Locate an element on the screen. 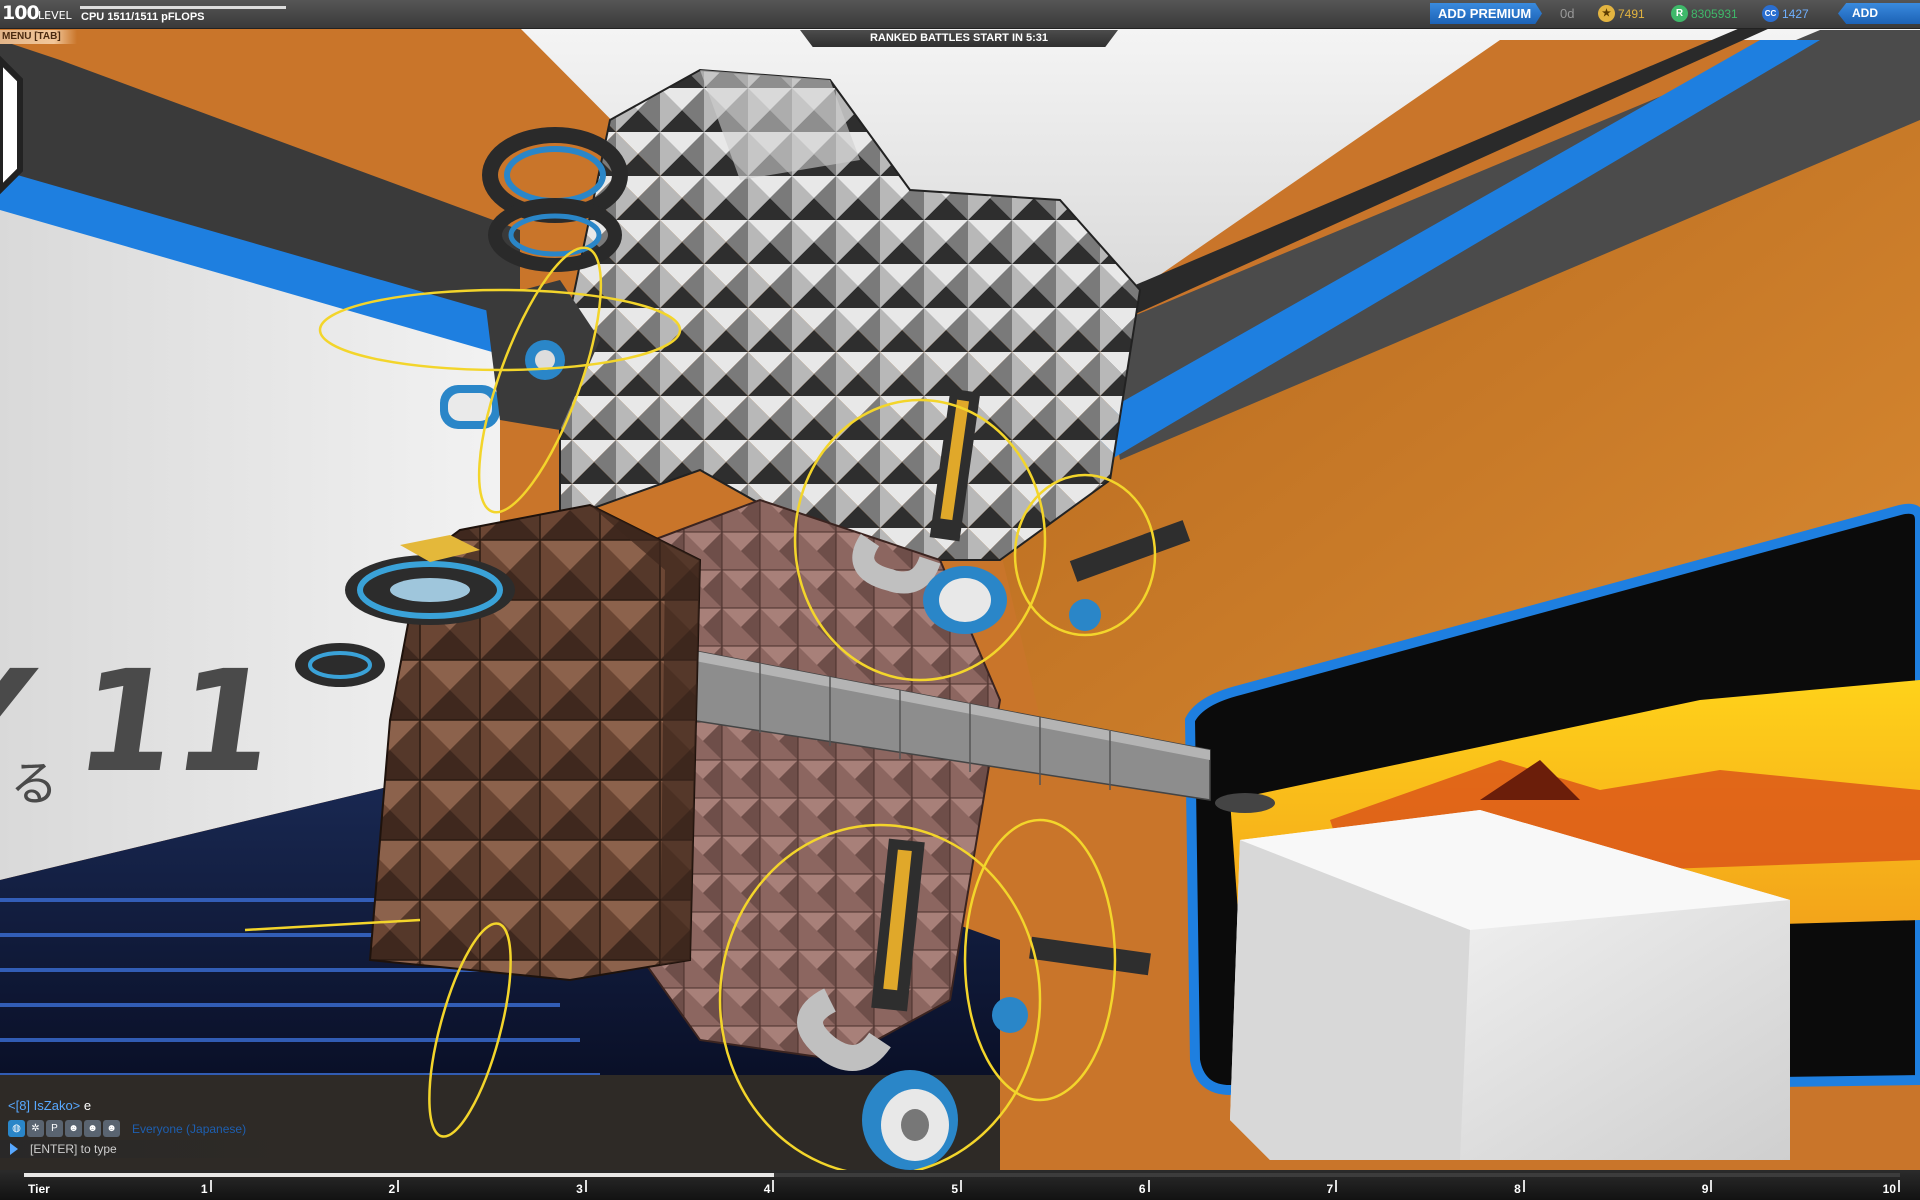  tier-marker: 3 is located at coordinates (579, 1189).